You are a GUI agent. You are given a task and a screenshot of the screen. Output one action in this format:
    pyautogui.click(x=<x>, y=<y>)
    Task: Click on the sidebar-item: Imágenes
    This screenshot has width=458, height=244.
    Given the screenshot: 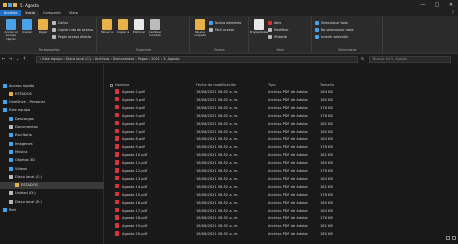 What is the action you would take?
    pyautogui.click(x=52, y=143)
    